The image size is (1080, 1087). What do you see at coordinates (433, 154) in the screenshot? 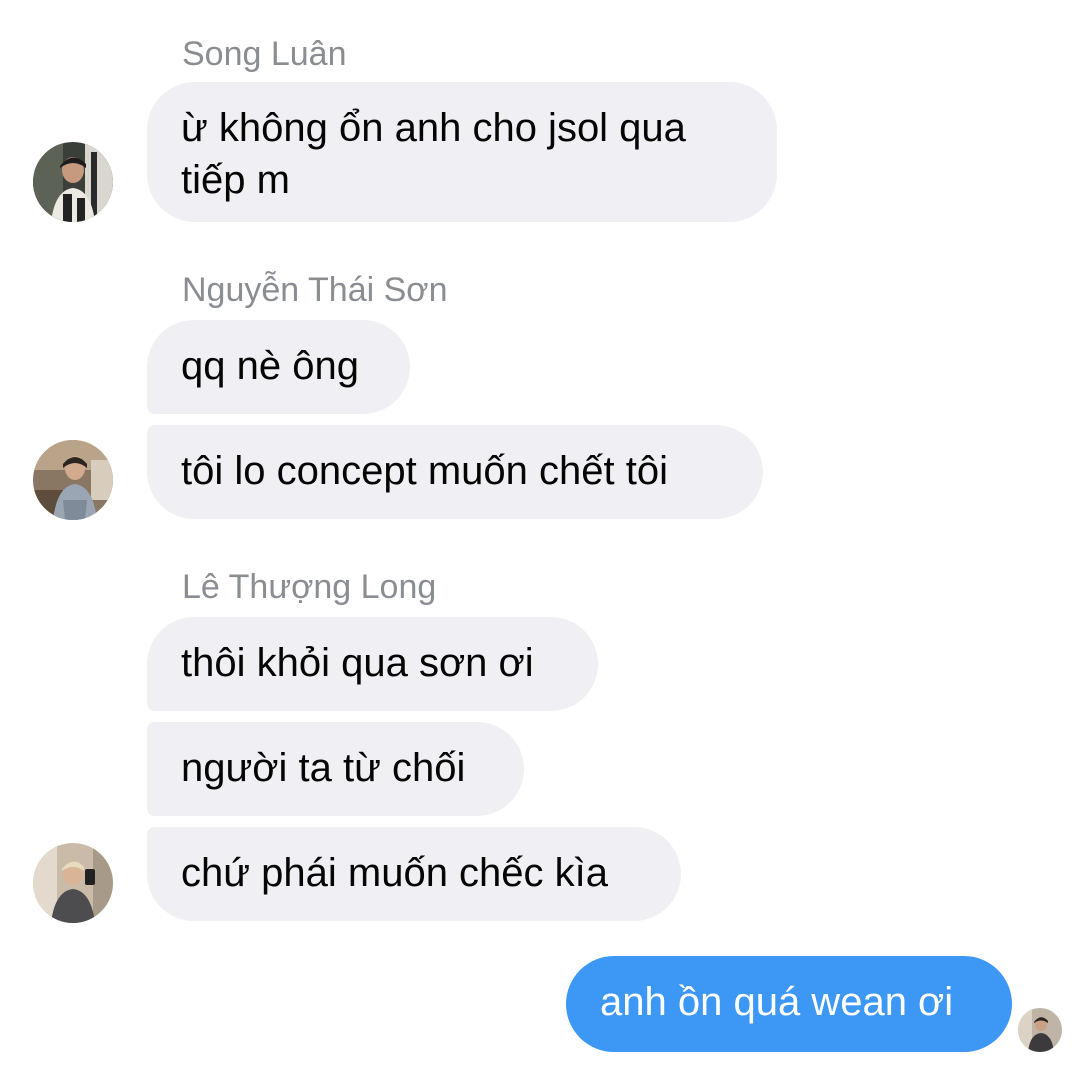
I see `message-text: ừ không ổn anh cho jsol qua tiếp m` at bounding box center [433, 154].